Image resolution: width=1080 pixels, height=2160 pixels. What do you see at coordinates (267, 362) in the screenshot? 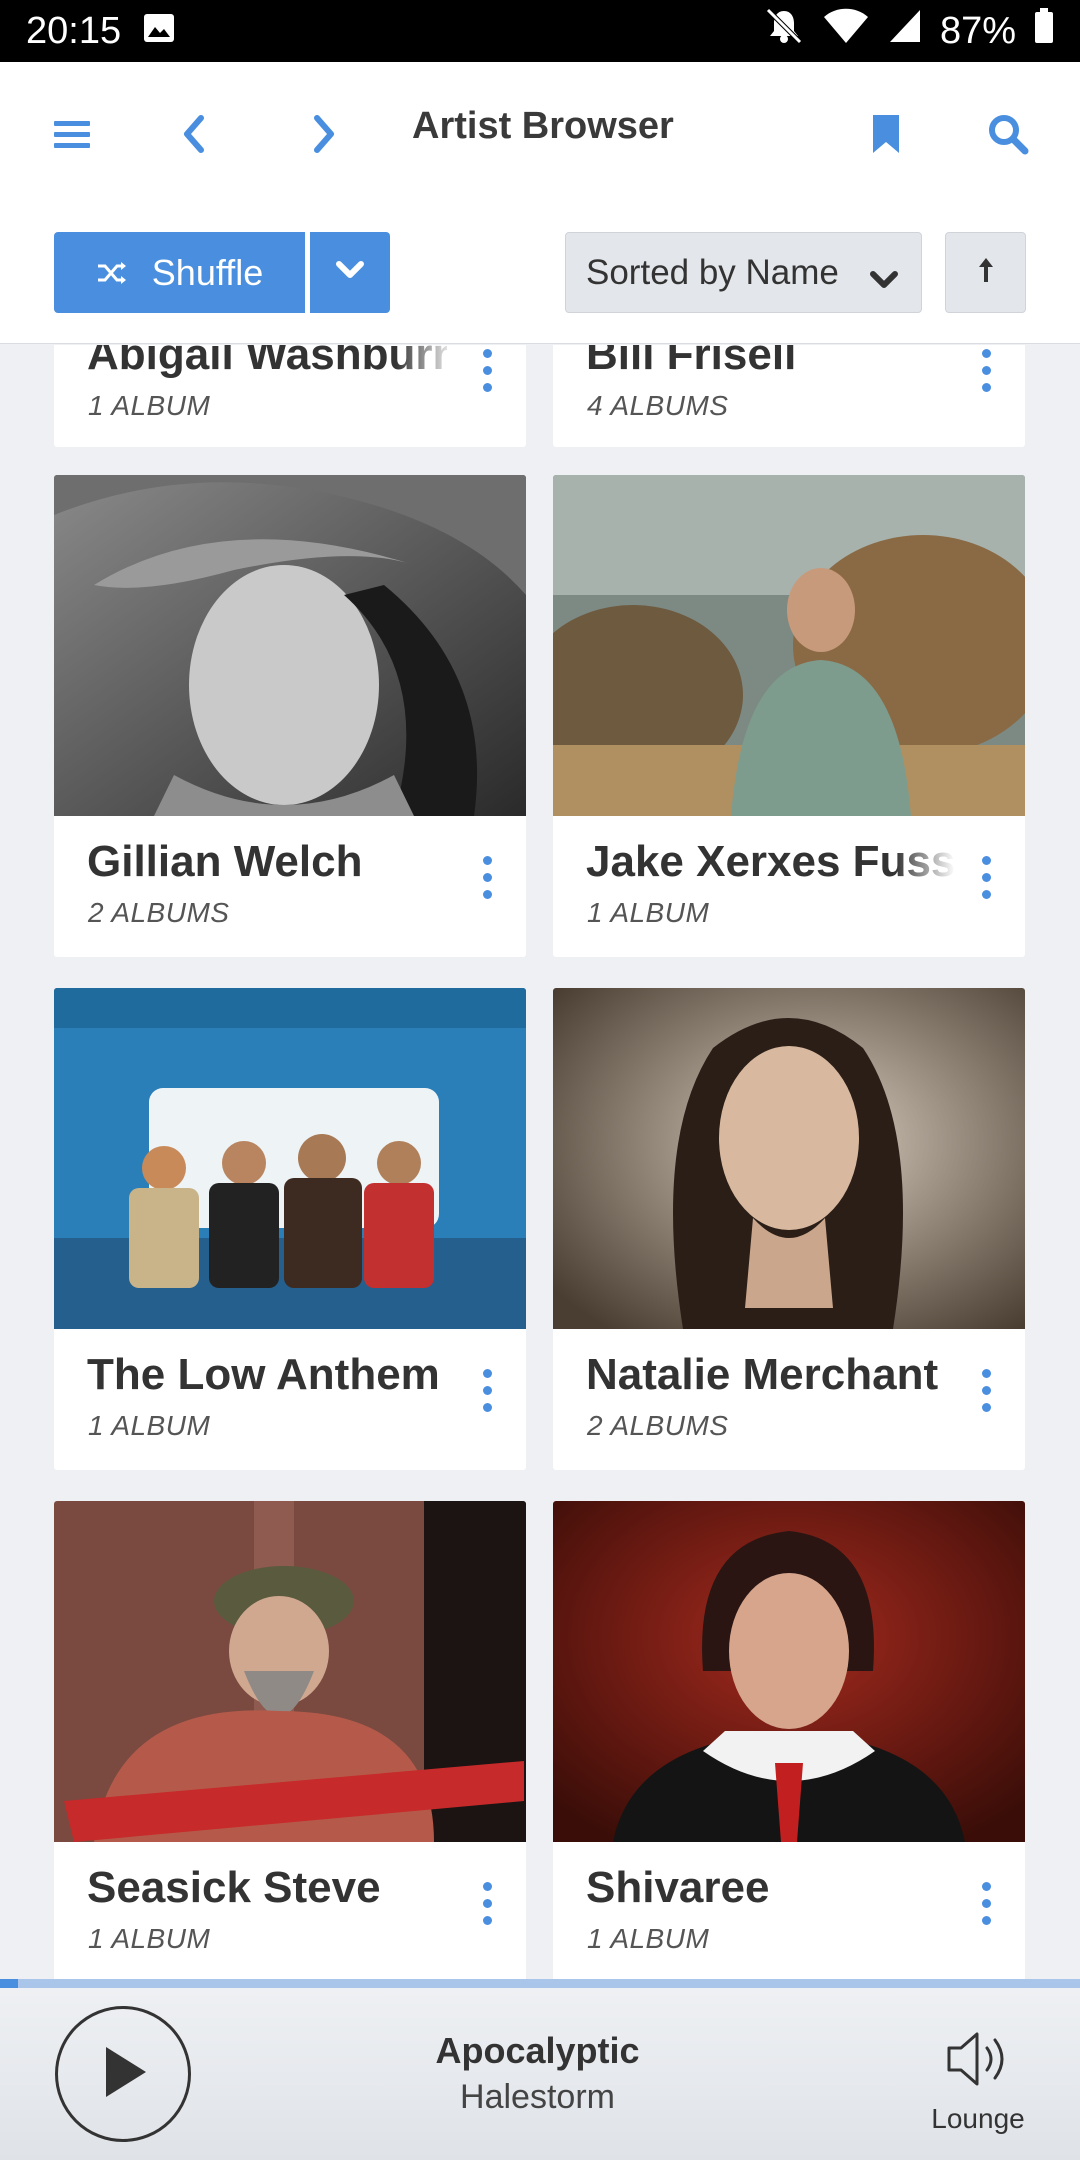
I see `artist-name: Abigail Washburn` at bounding box center [267, 362].